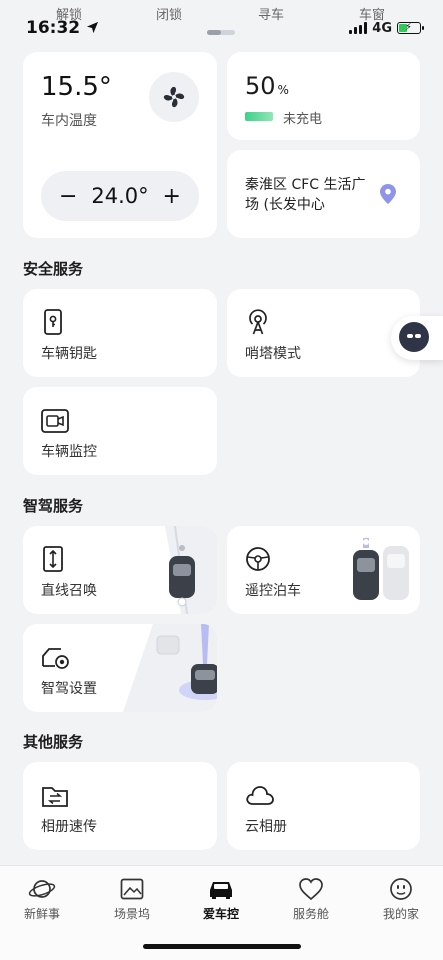 The height and width of the screenshot is (960, 443). What do you see at coordinates (388, 194) in the screenshot?
I see `location-pin-icon` at bounding box center [388, 194].